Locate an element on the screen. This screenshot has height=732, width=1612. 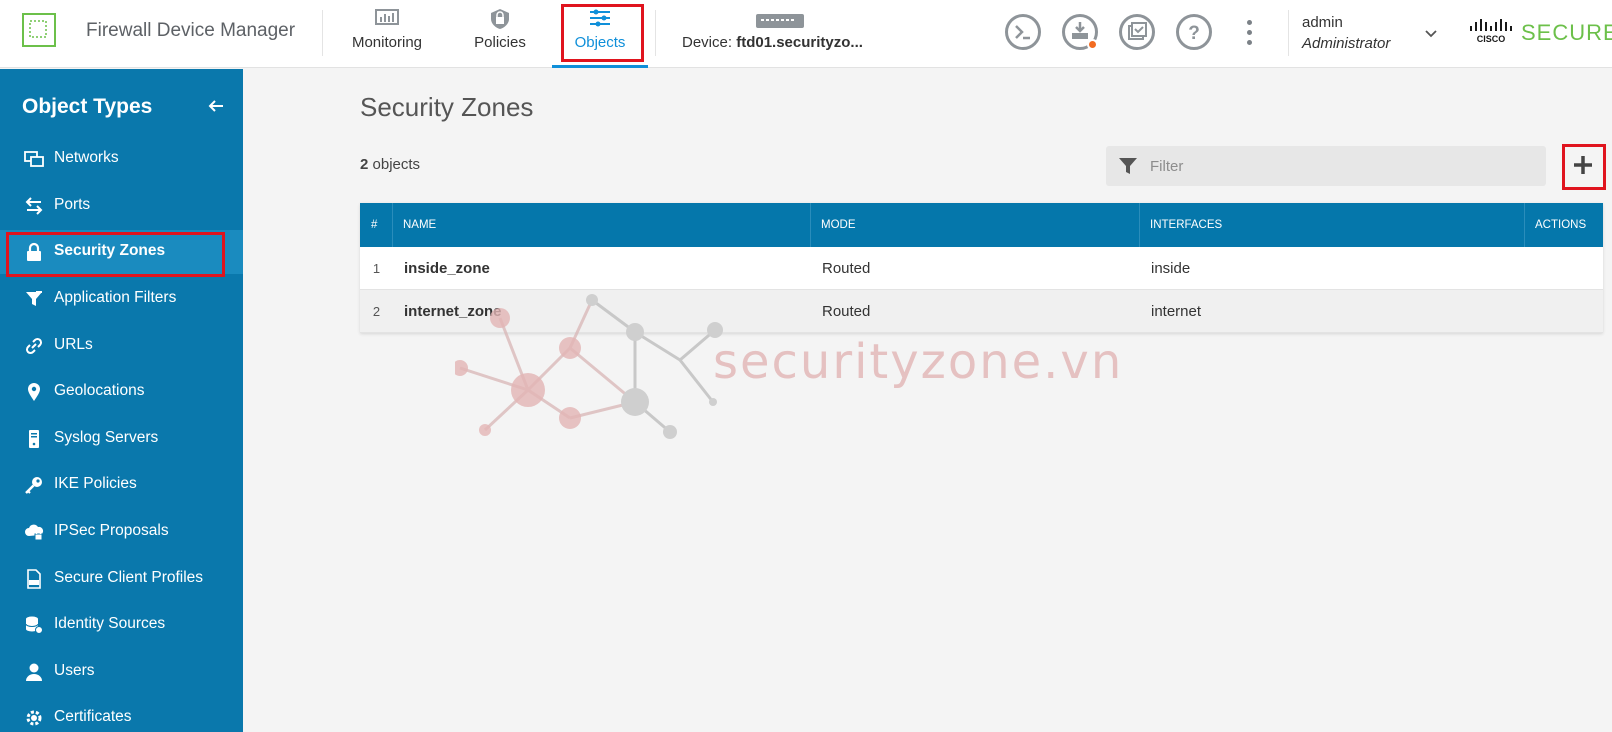
zone-interfaces: inside is located at coordinates (1171, 268).